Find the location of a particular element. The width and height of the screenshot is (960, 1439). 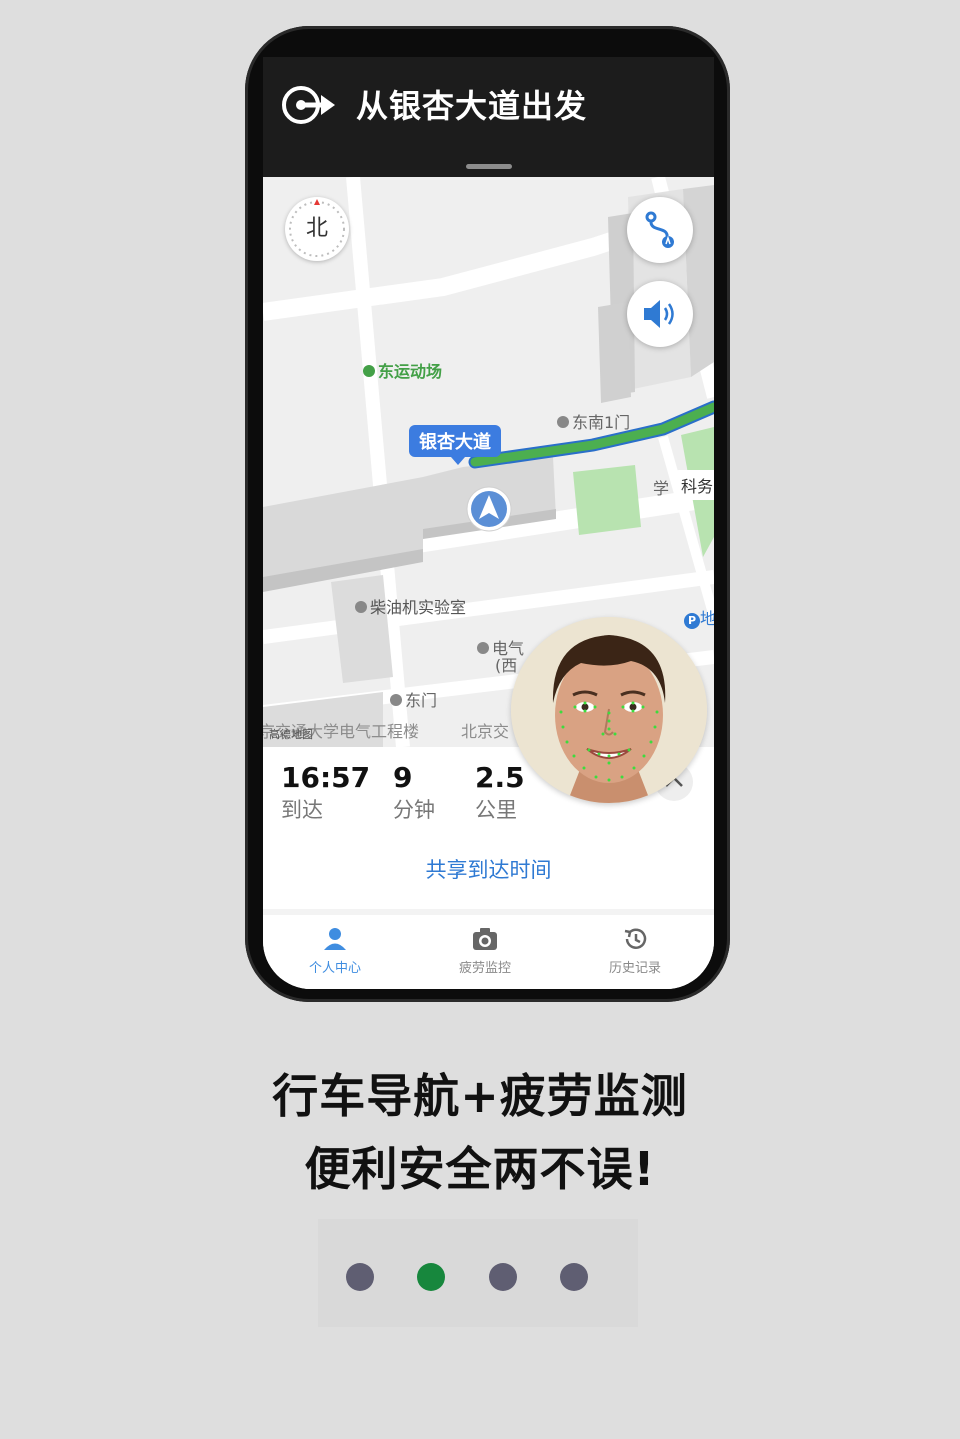

history-icon is located at coordinates (635, 938).